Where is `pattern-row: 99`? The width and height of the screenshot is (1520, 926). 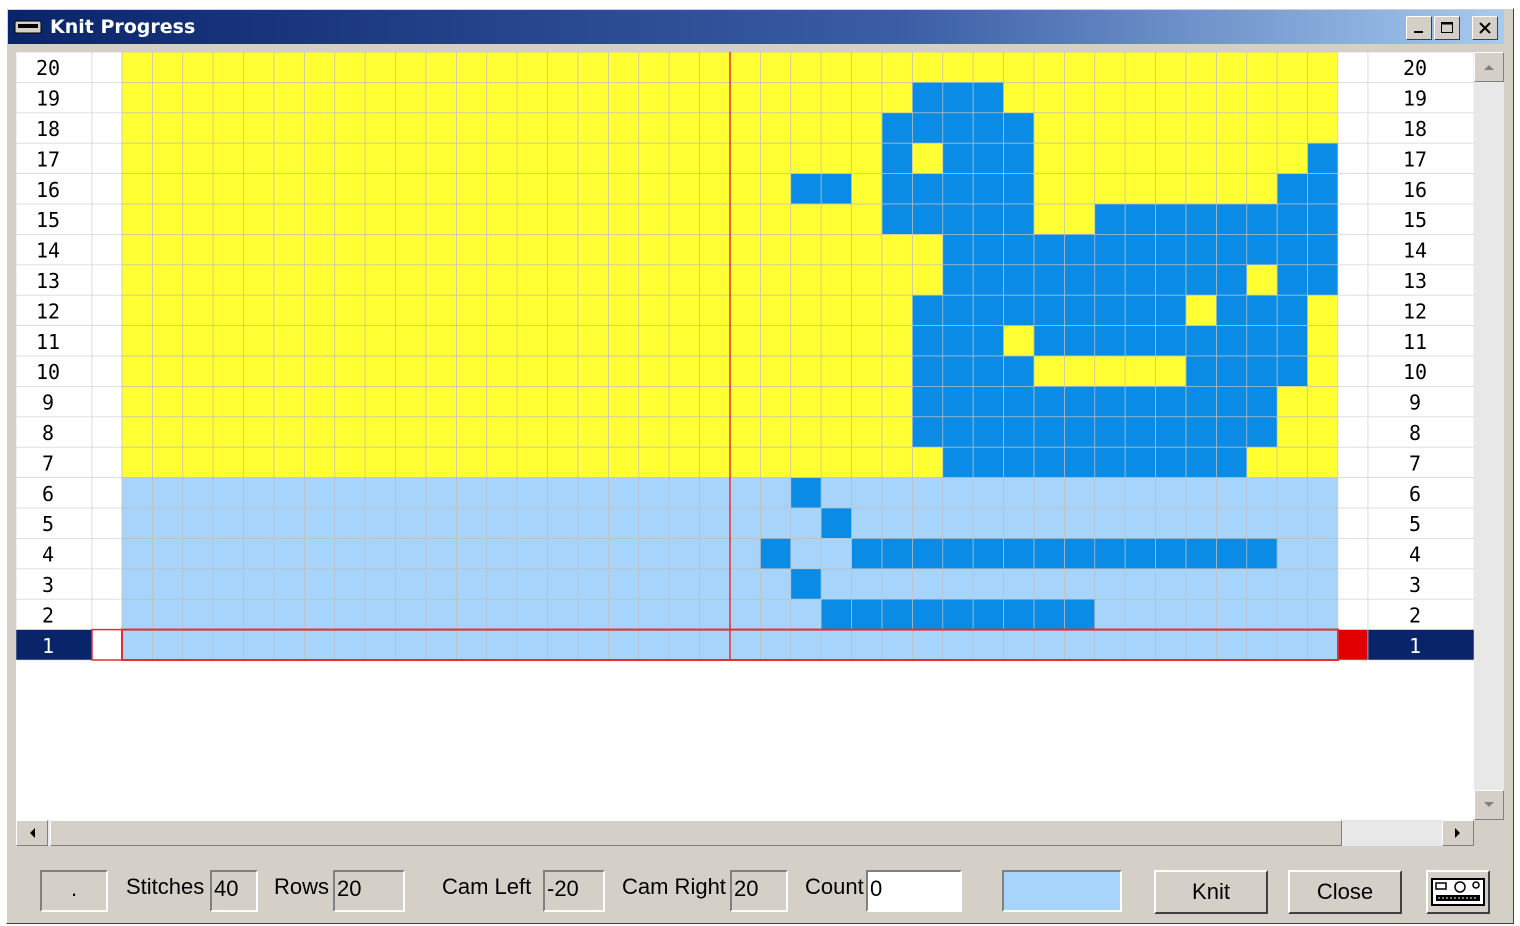
pattern-row: 99 is located at coordinates (745, 402).